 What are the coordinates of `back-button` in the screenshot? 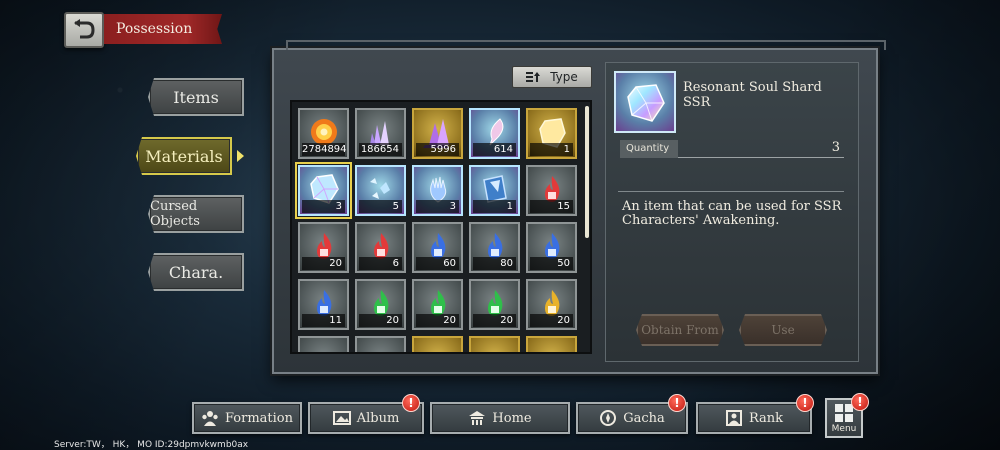 It's located at (84, 30).